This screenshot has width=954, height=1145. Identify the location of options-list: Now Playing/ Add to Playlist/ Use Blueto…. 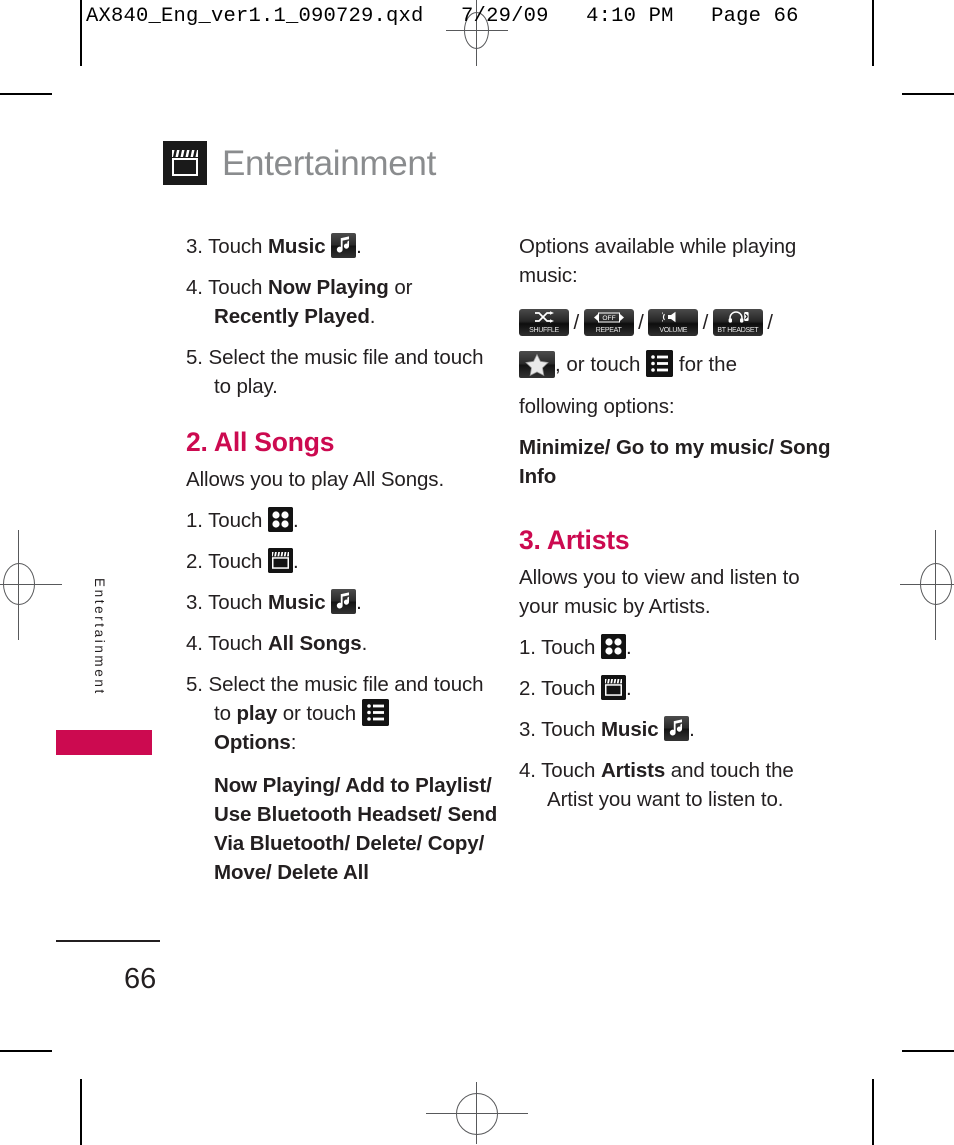
(356, 829).